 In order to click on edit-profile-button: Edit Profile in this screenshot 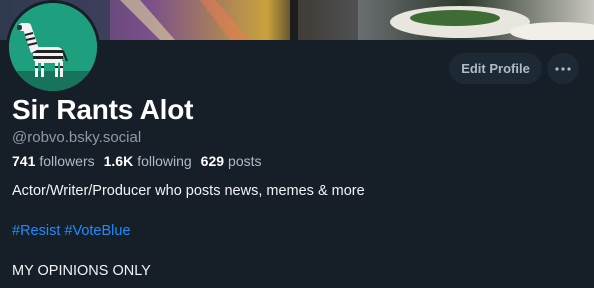, I will do `click(495, 68)`.